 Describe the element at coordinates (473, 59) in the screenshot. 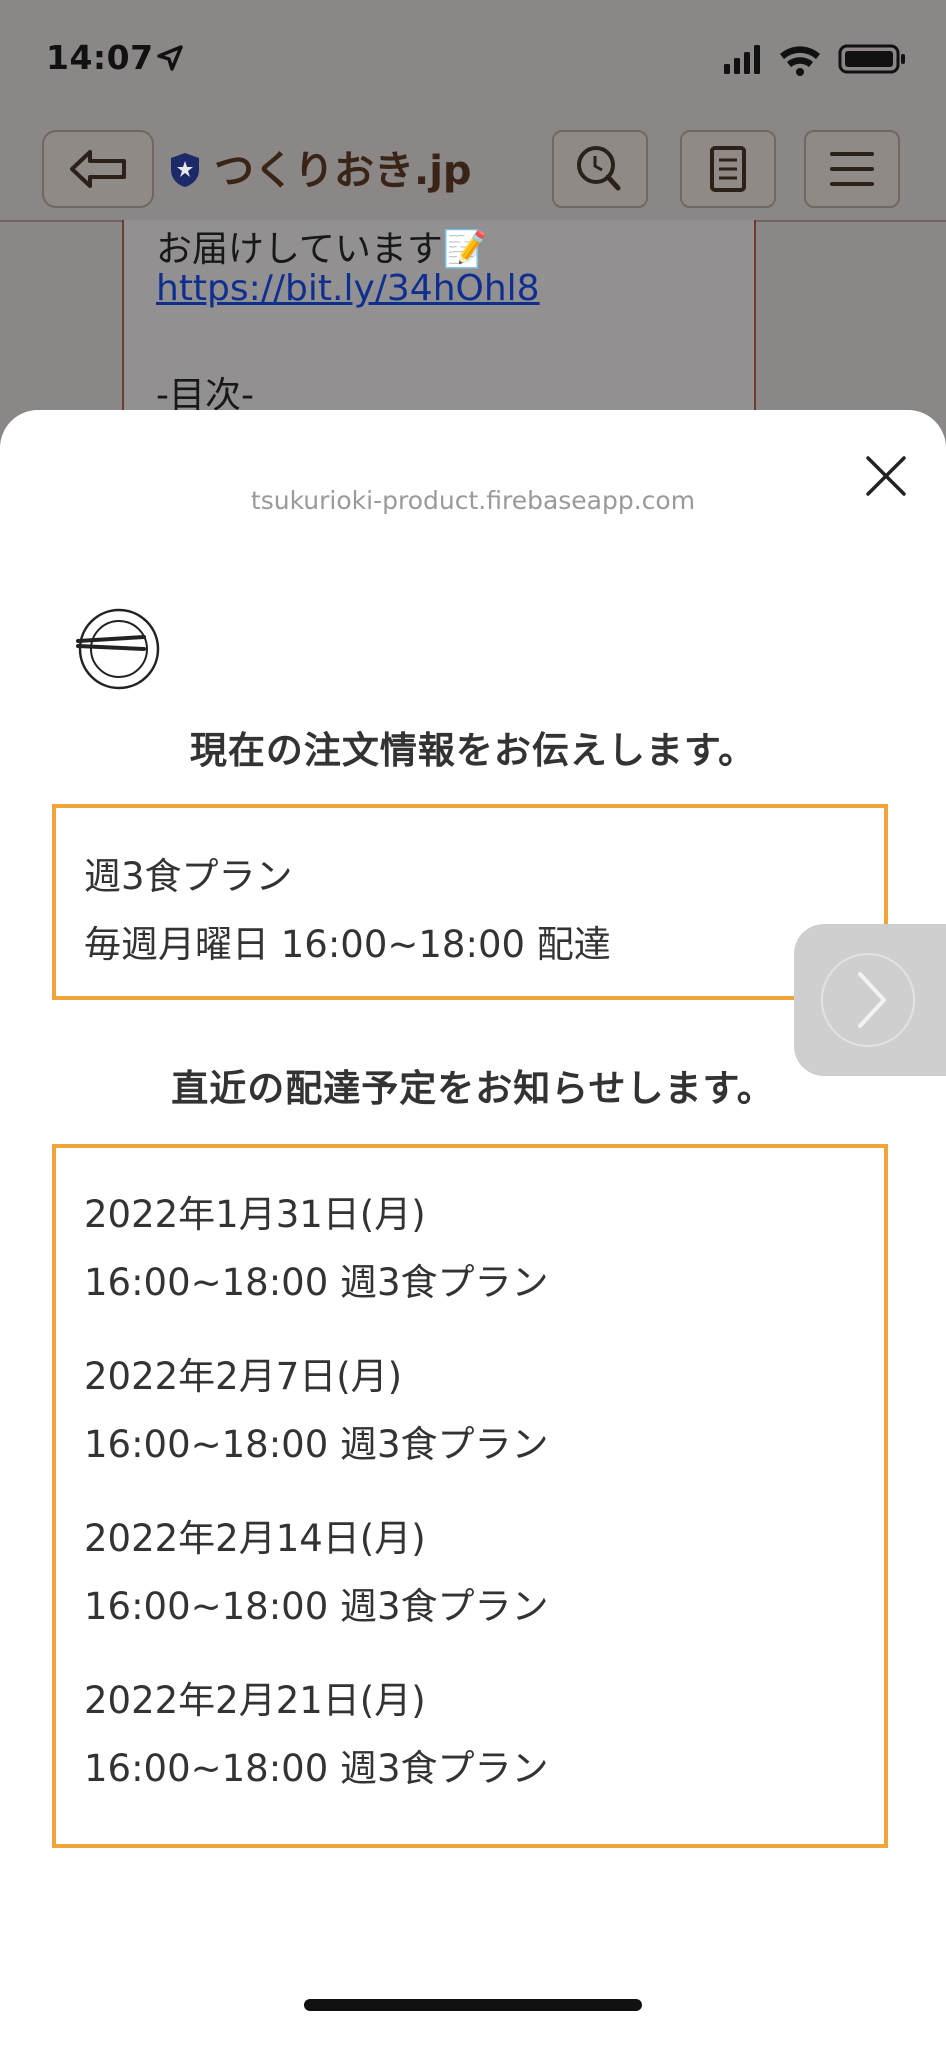

I see `status-bar: 14:07` at that location.